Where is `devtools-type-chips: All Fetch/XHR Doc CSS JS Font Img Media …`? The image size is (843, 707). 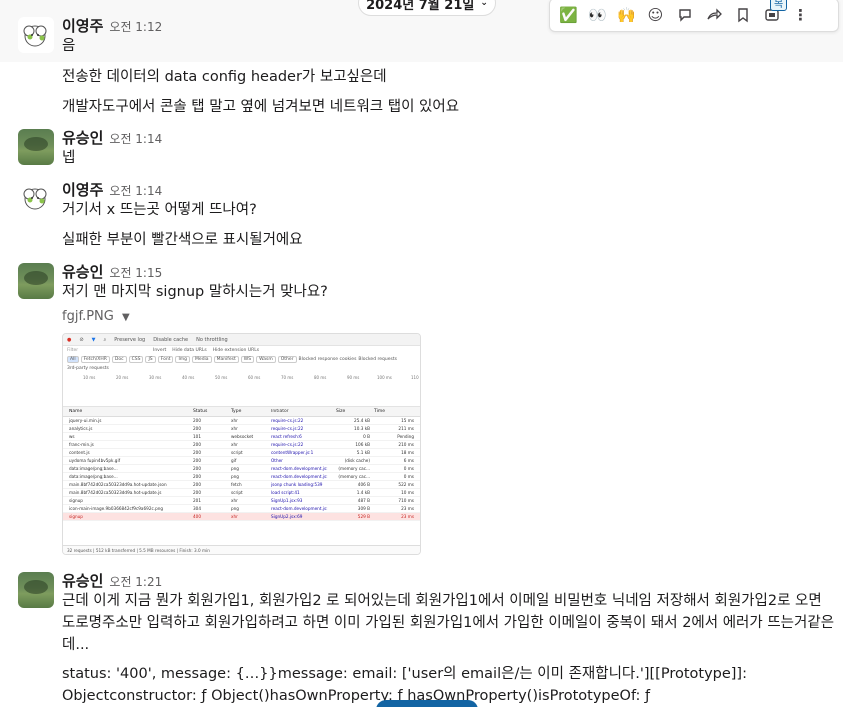 devtools-type-chips: All Fetch/XHR Doc CSS JS Font Img Media … is located at coordinates (241, 359).